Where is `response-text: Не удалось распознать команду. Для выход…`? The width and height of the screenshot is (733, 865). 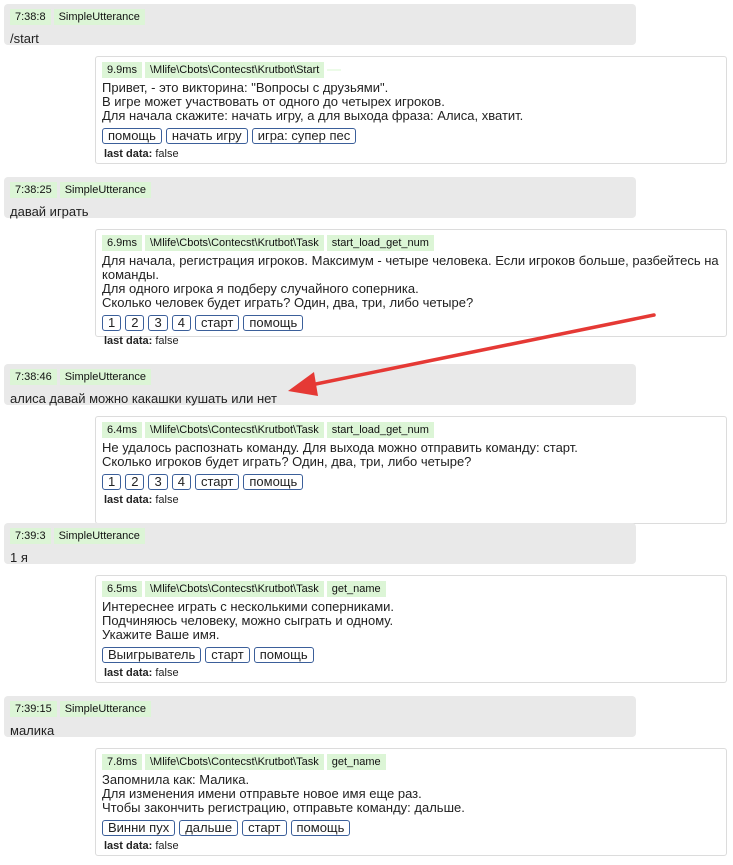
response-text: Не удалось распознать команду. Для выход… is located at coordinates (411, 455).